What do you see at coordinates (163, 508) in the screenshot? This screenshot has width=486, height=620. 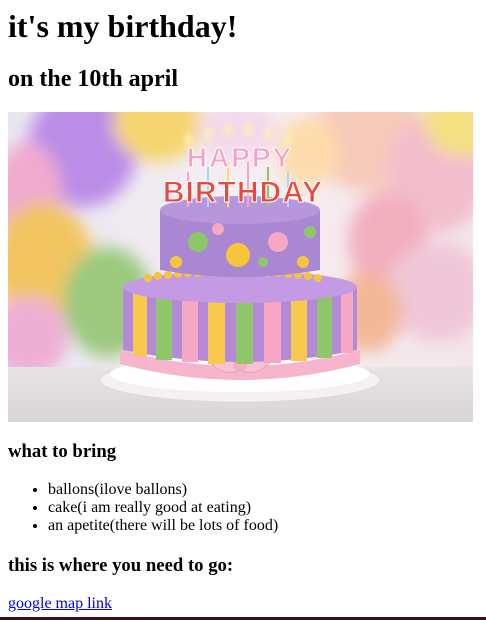 I see `list-item: cake(i am really good at eating)` at bounding box center [163, 508].